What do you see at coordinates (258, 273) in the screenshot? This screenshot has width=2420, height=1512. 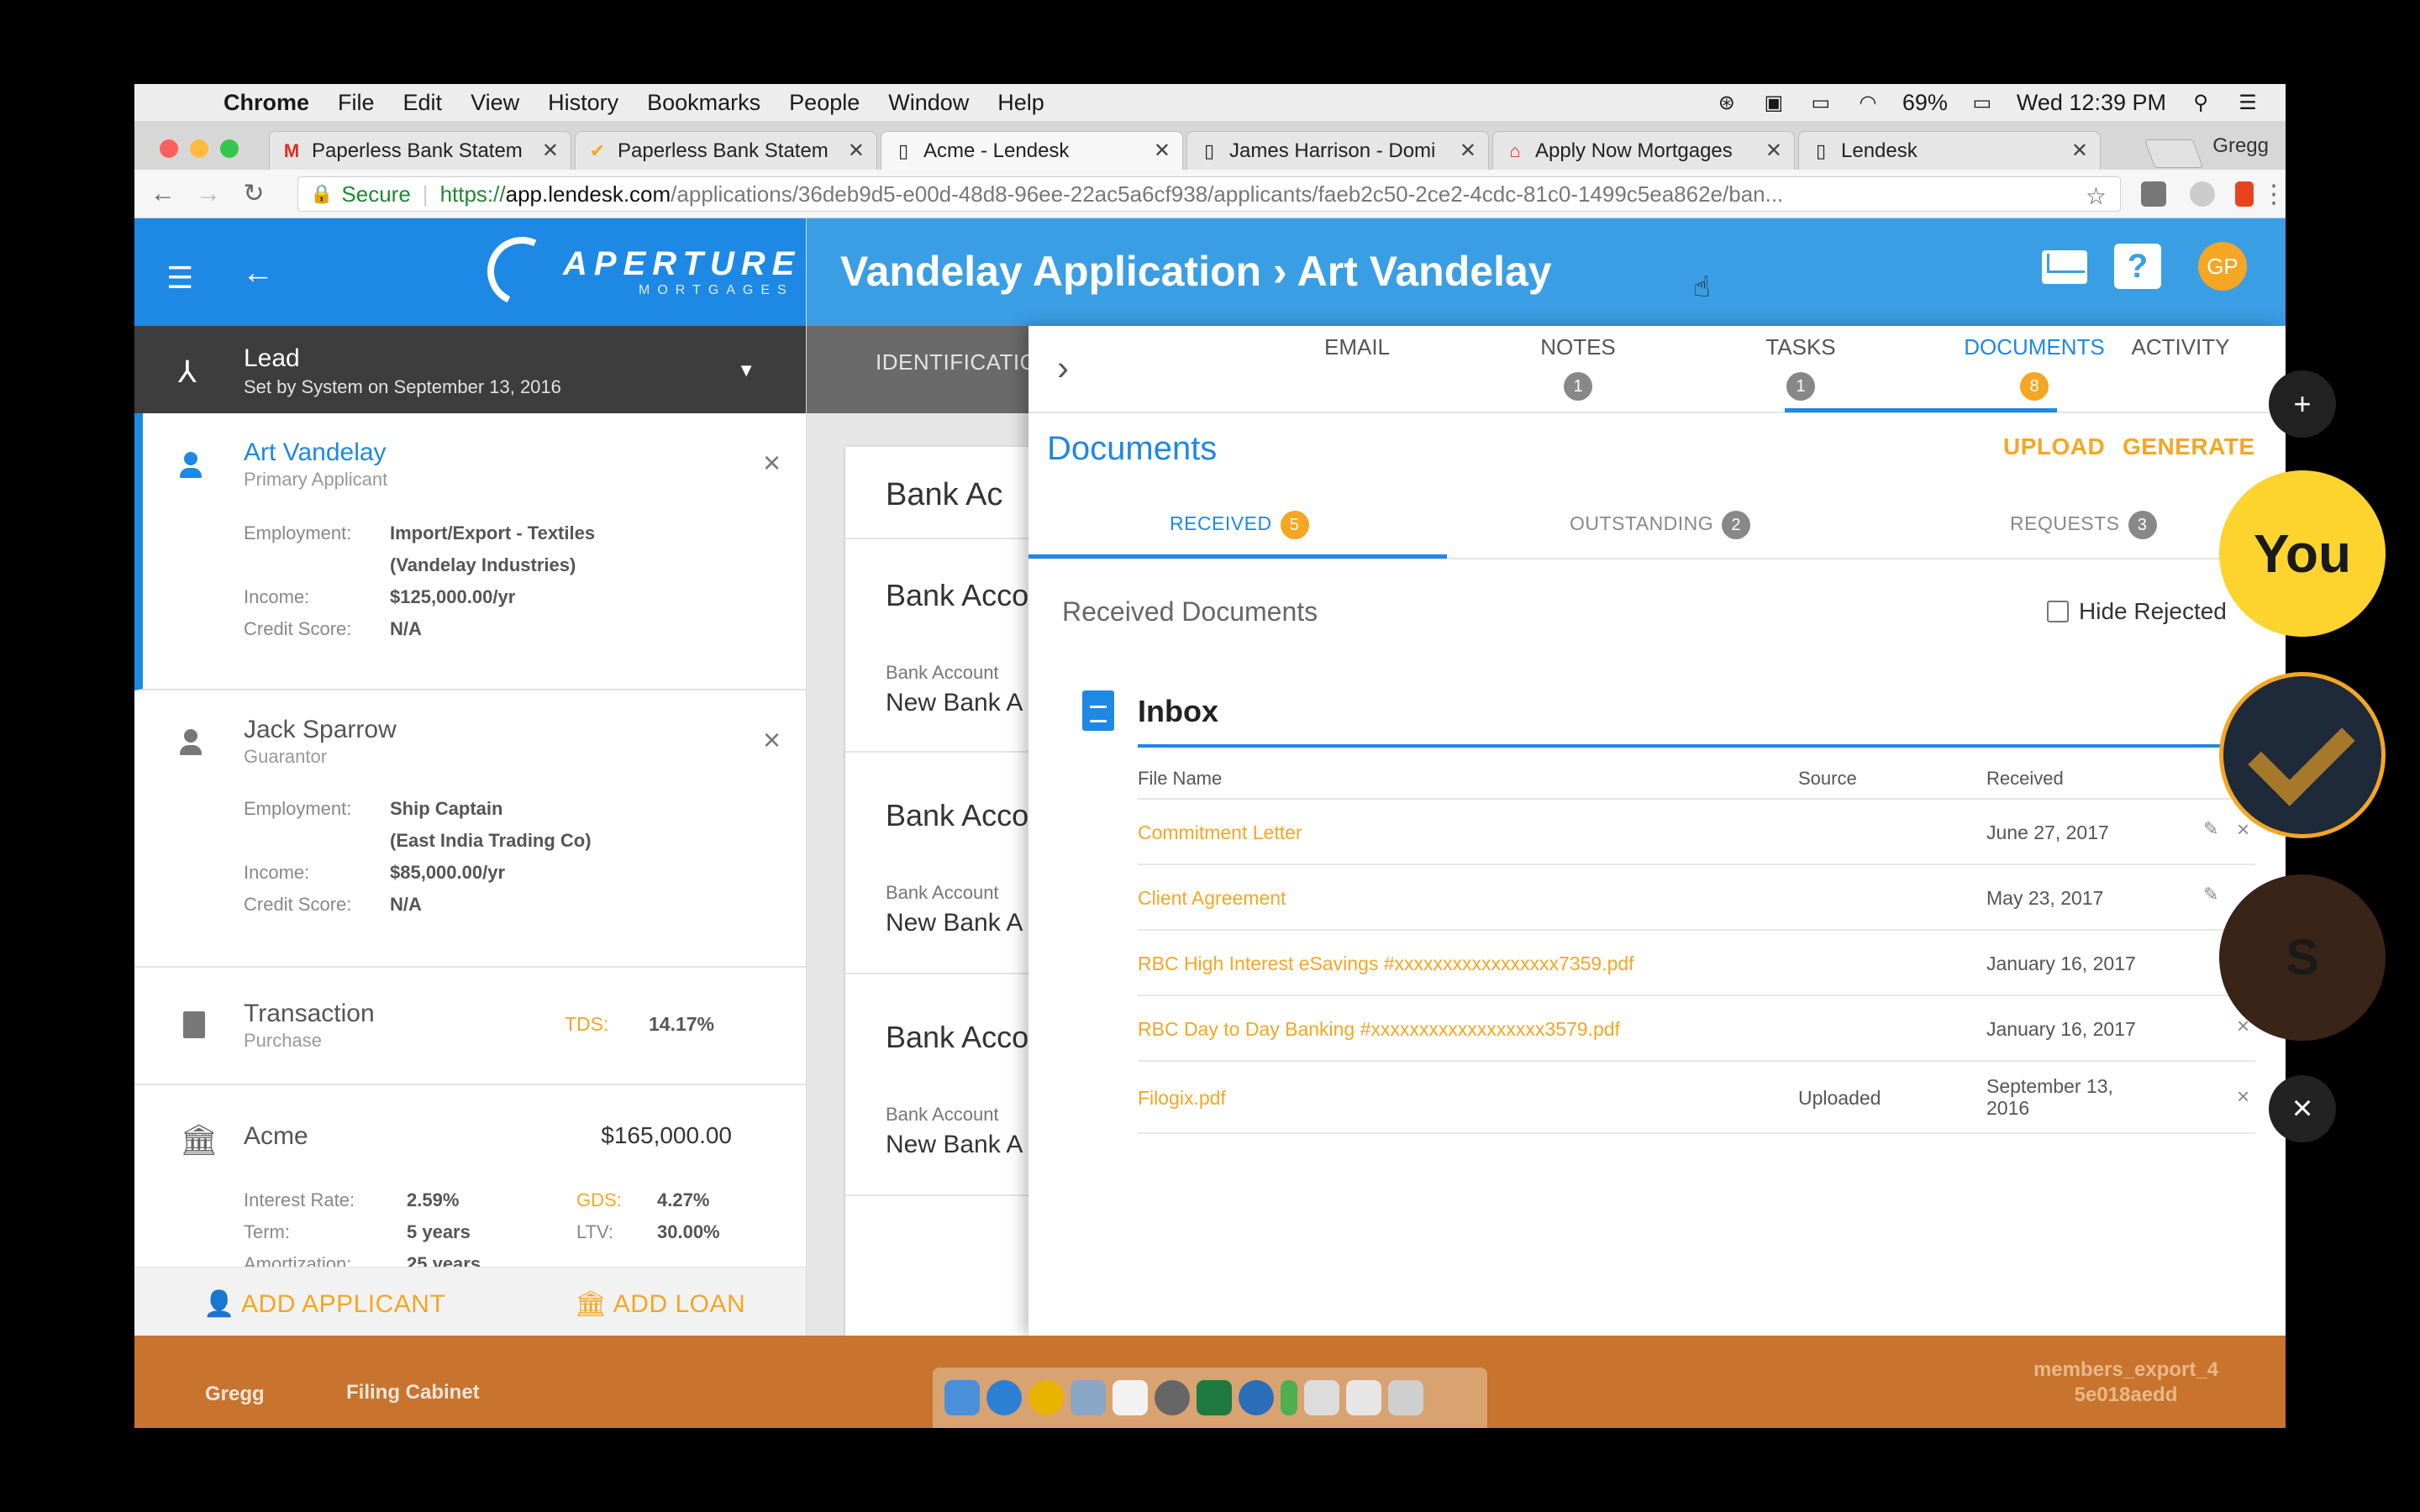 I see `back-arrow-icon: ←` at bounding box center [258, 273].